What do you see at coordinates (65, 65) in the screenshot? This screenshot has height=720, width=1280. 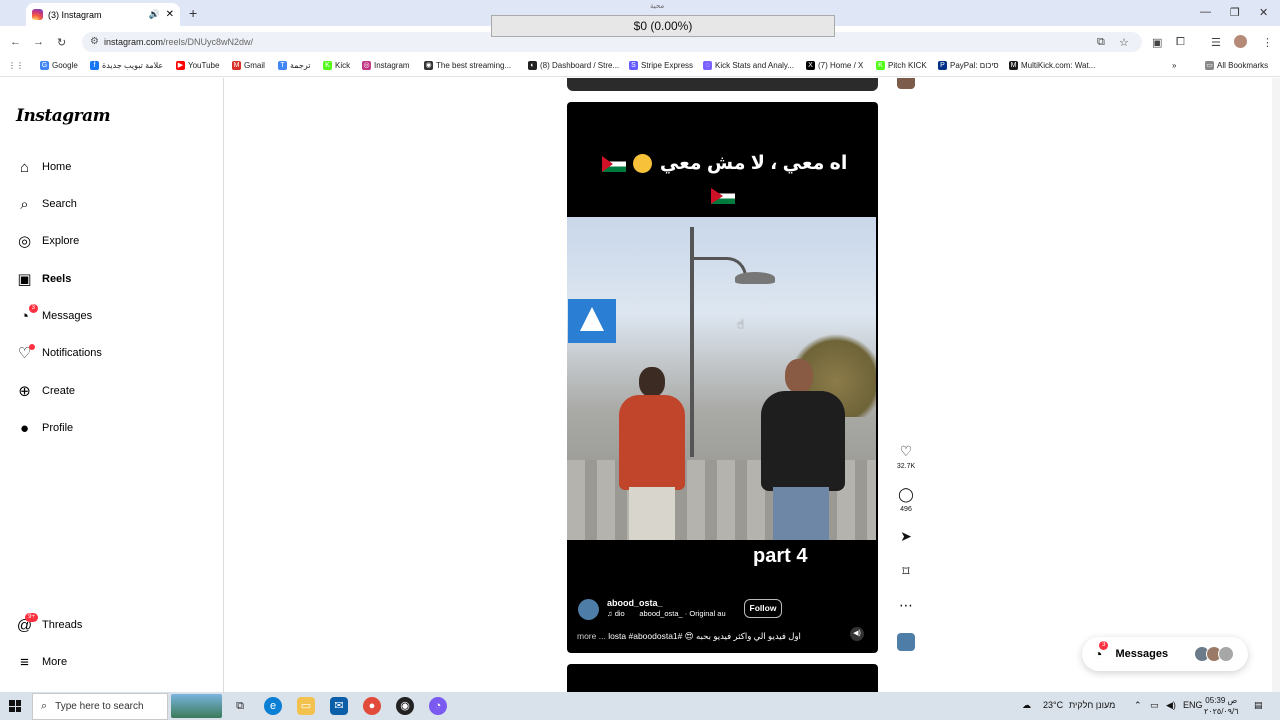 I see `bookmark-label: Google` at bounding box center [65, 65].